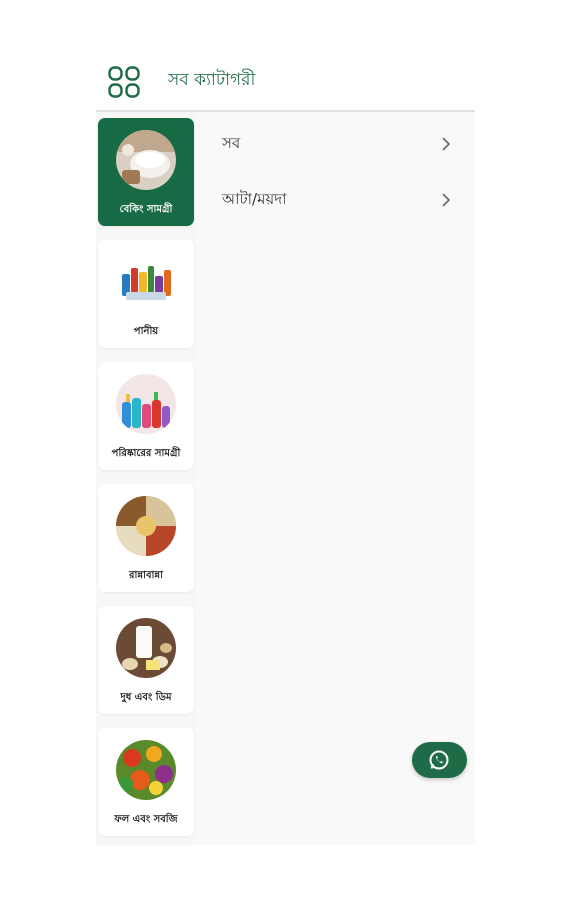 This screenshot has width=570, height=900. Describe the element at coordinates (212, 80) in the screenshot. I see `page-title: সব ক্যাটাগরী` at that location.